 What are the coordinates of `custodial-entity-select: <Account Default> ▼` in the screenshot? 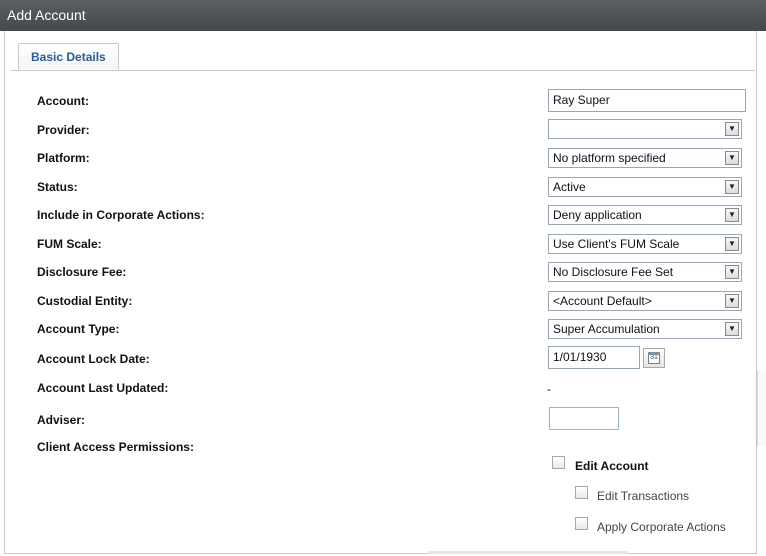 It's located at (645, 301).